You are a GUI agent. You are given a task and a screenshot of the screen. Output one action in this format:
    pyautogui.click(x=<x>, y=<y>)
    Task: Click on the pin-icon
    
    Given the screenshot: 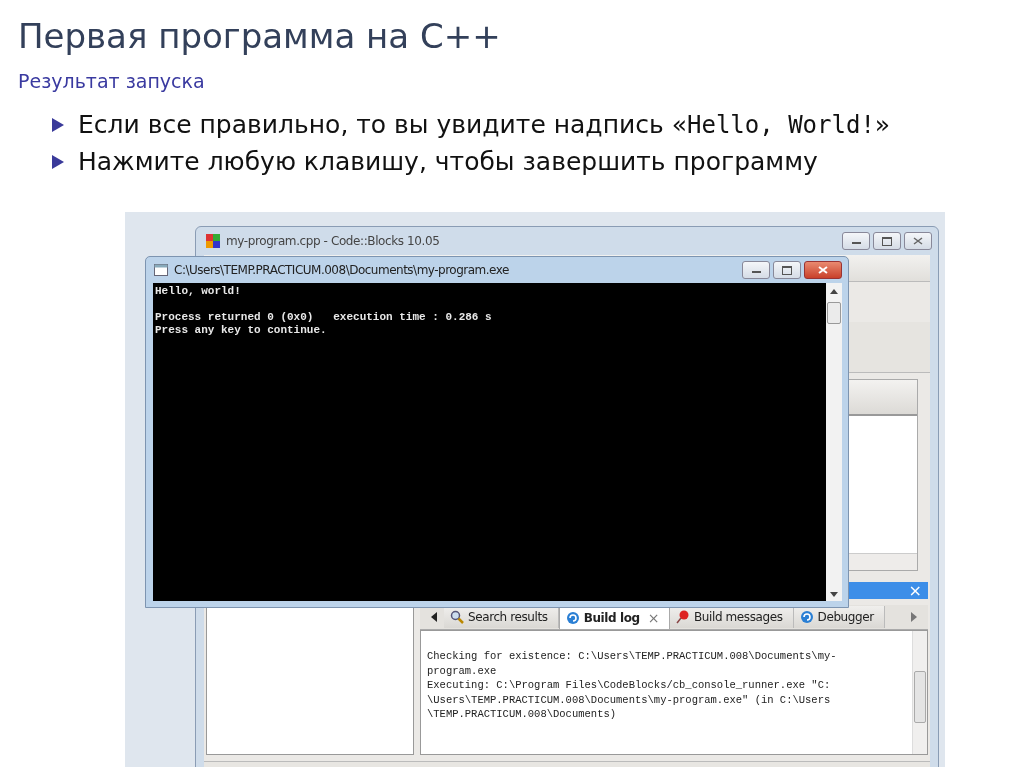 What is the action you would take?
    pyautogui.click(x=683, y=617)
    